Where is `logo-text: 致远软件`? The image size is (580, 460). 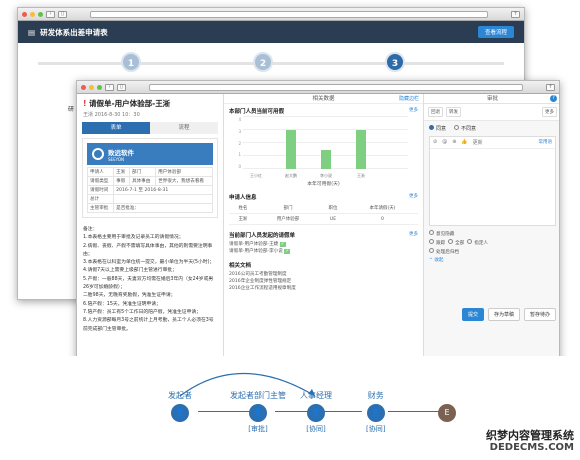 logo-text: 致远软件 is located at coordinates (121, 152).